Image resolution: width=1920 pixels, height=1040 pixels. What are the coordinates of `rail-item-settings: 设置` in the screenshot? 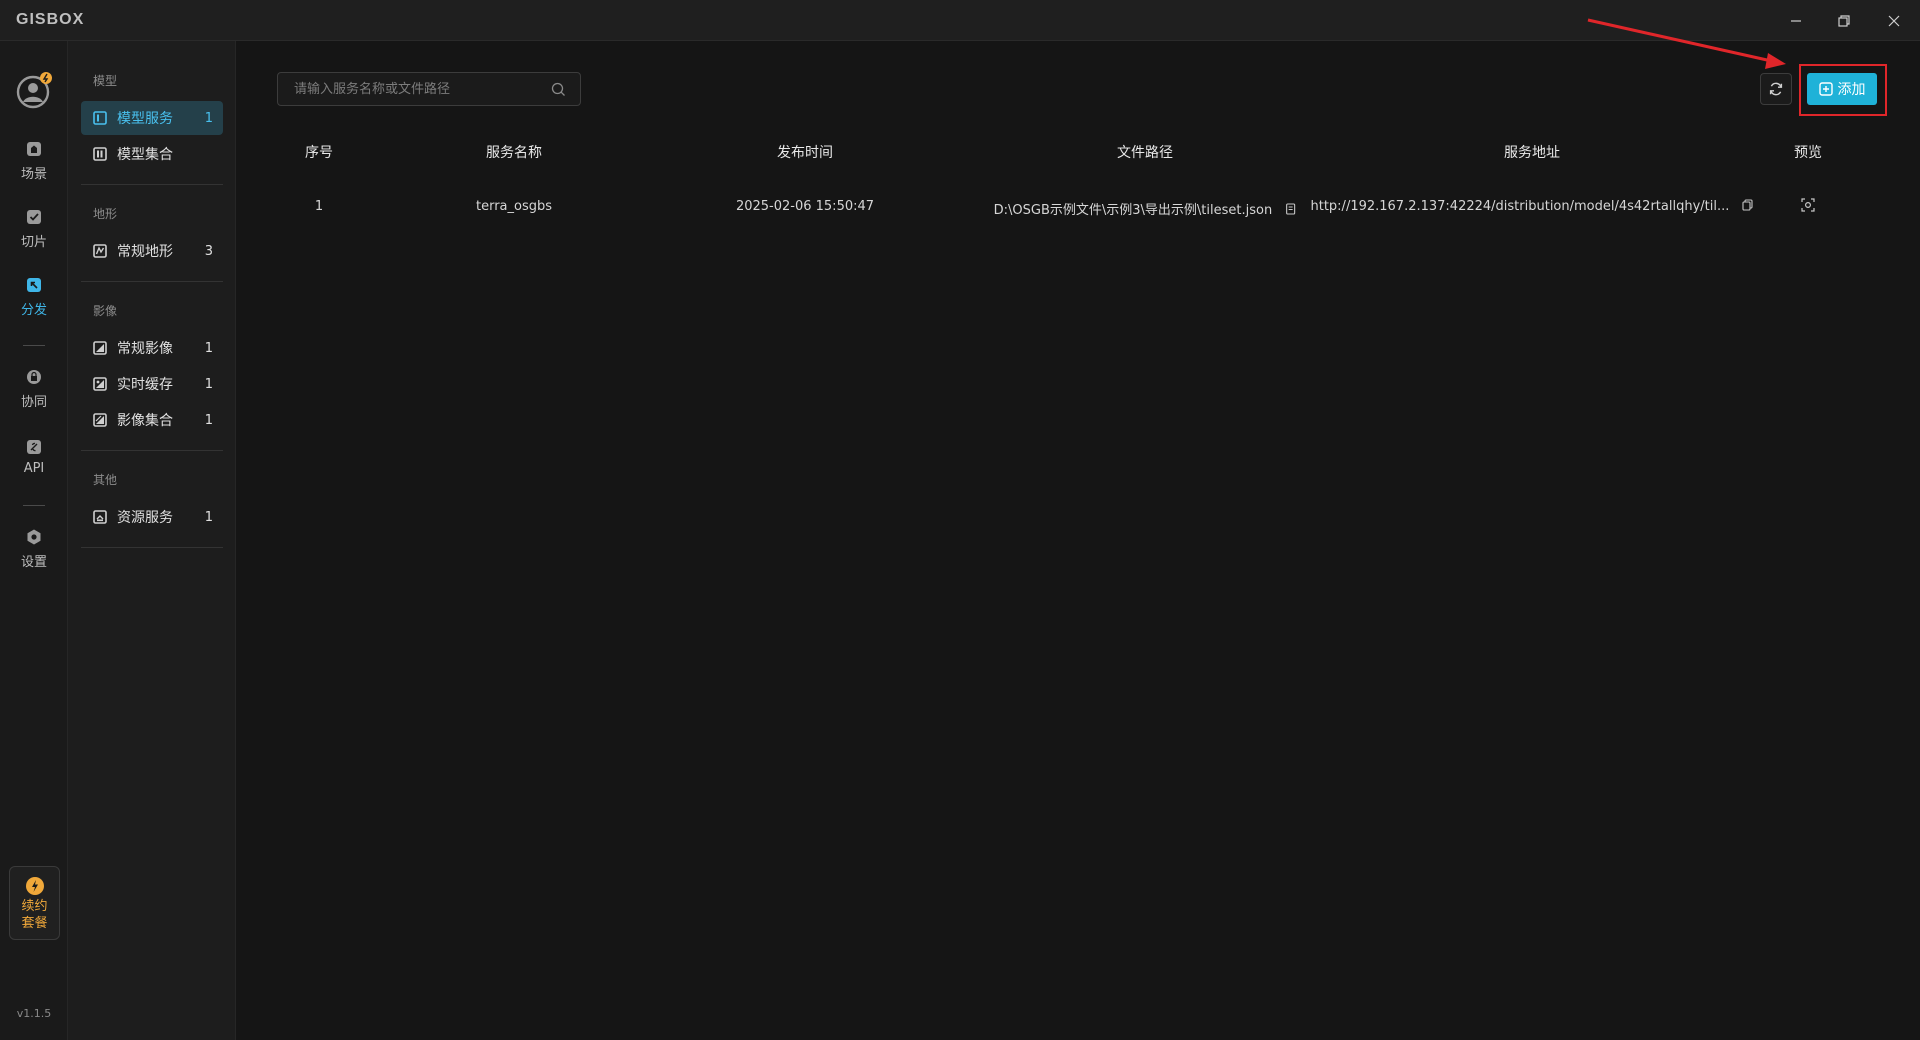 It's located at (34, 548).